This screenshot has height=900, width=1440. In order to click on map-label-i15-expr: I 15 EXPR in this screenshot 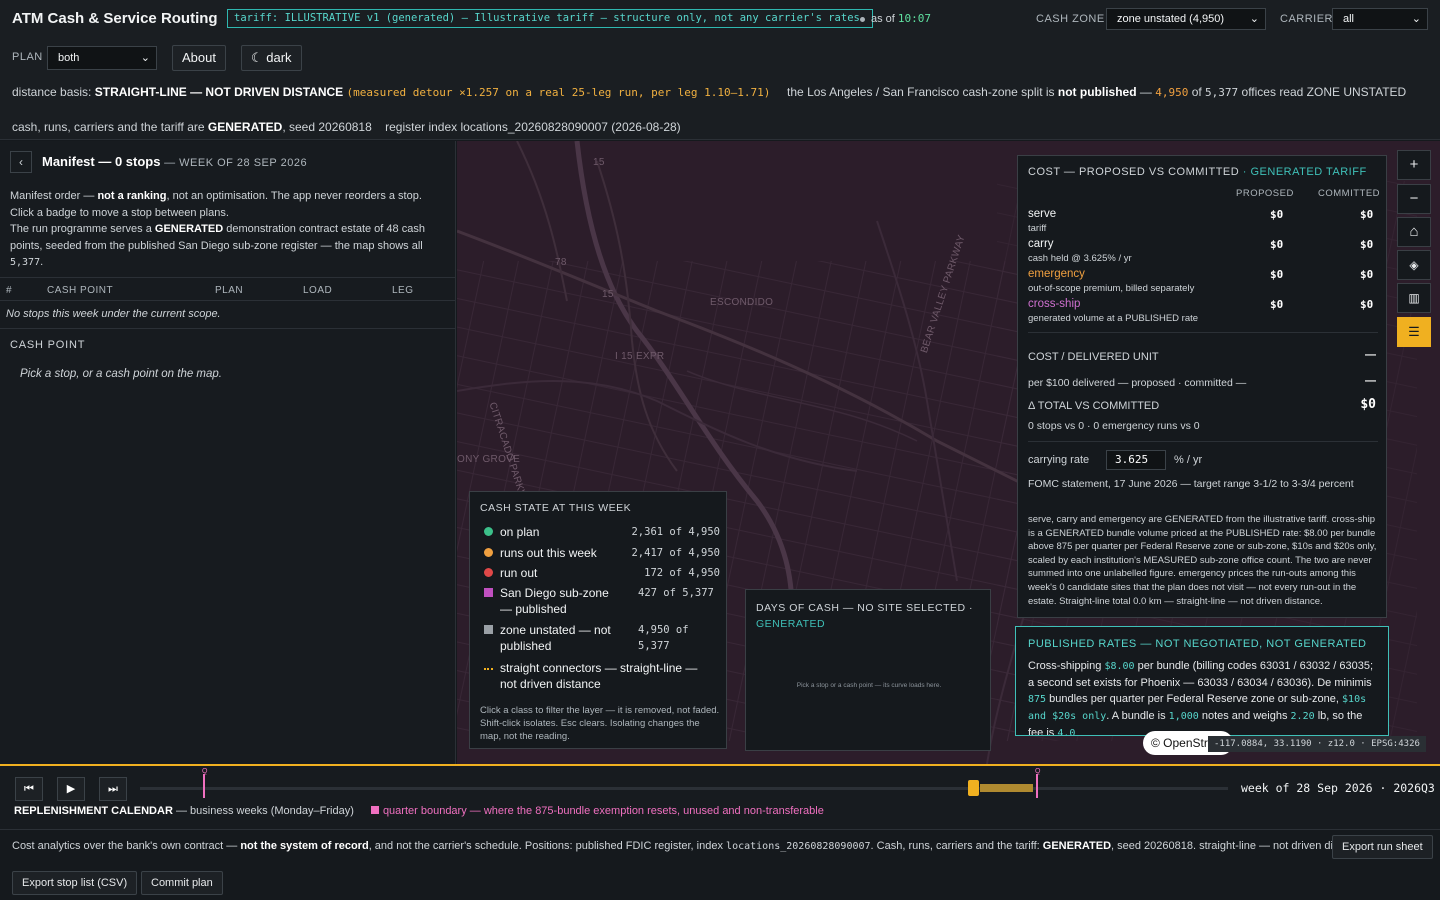, I will do `click(640, 356)`.